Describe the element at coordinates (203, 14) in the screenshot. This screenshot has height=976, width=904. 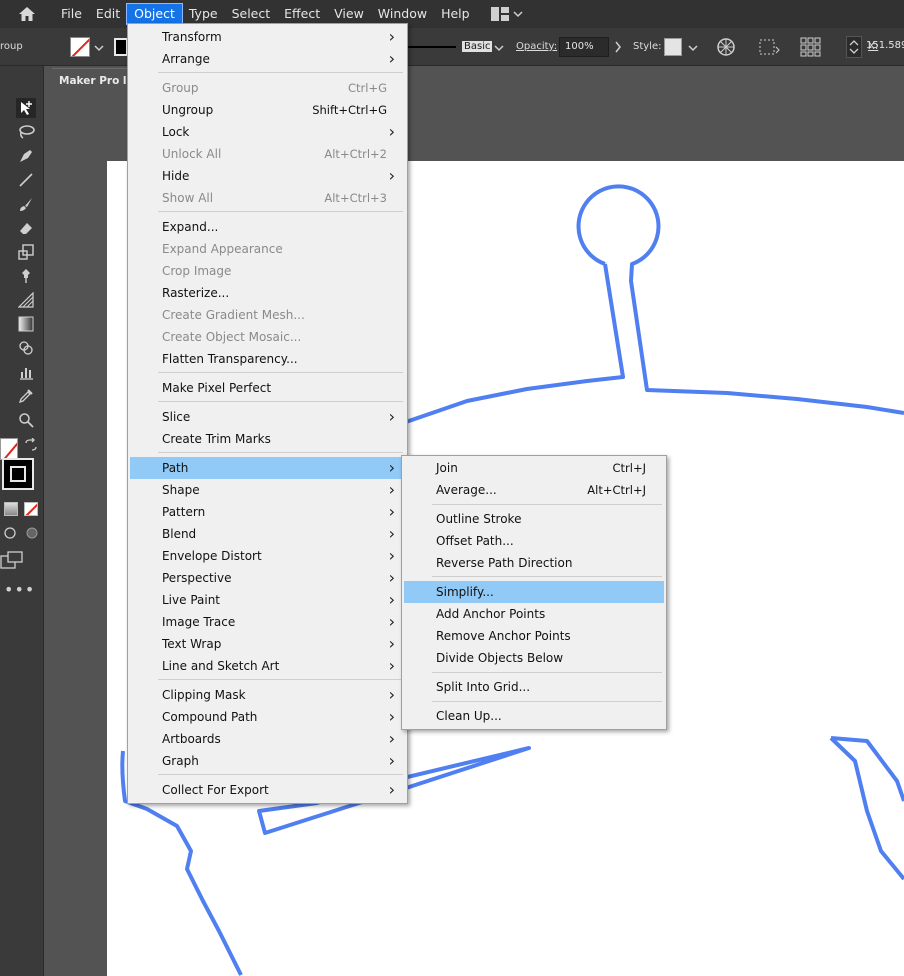
I see `menu-type: Type` at that location.